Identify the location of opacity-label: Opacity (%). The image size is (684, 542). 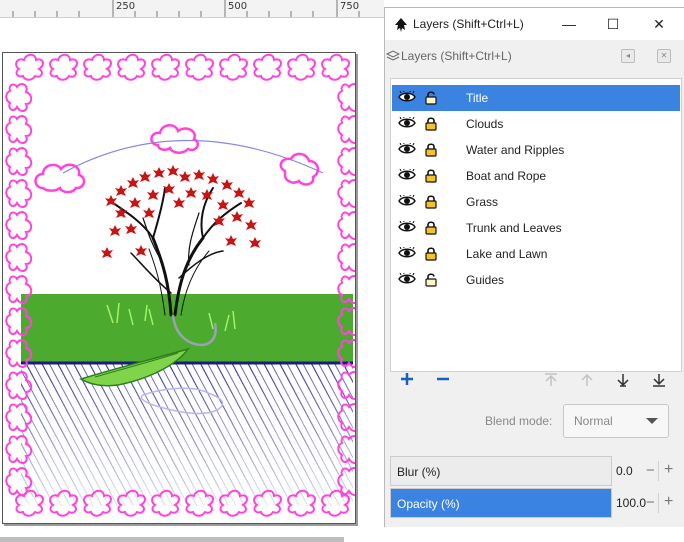
(428, 504).